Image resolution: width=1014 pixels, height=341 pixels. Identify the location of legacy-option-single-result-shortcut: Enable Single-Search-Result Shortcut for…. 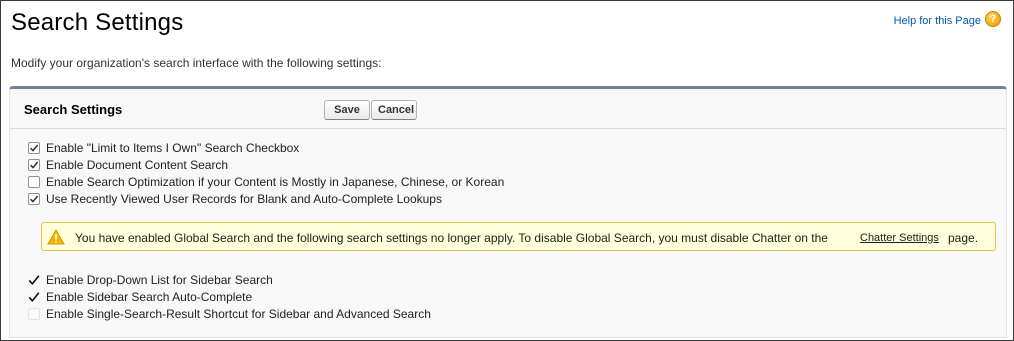
(229, 314).